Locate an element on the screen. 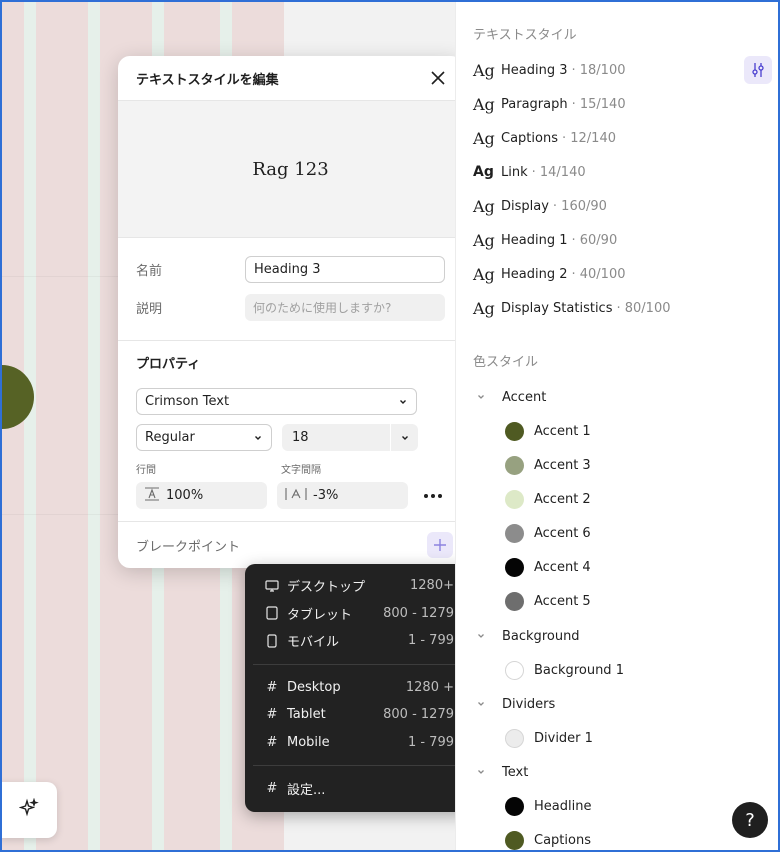 The image size is (780, 852). sliders-icon is located at coordinates (758, 70).